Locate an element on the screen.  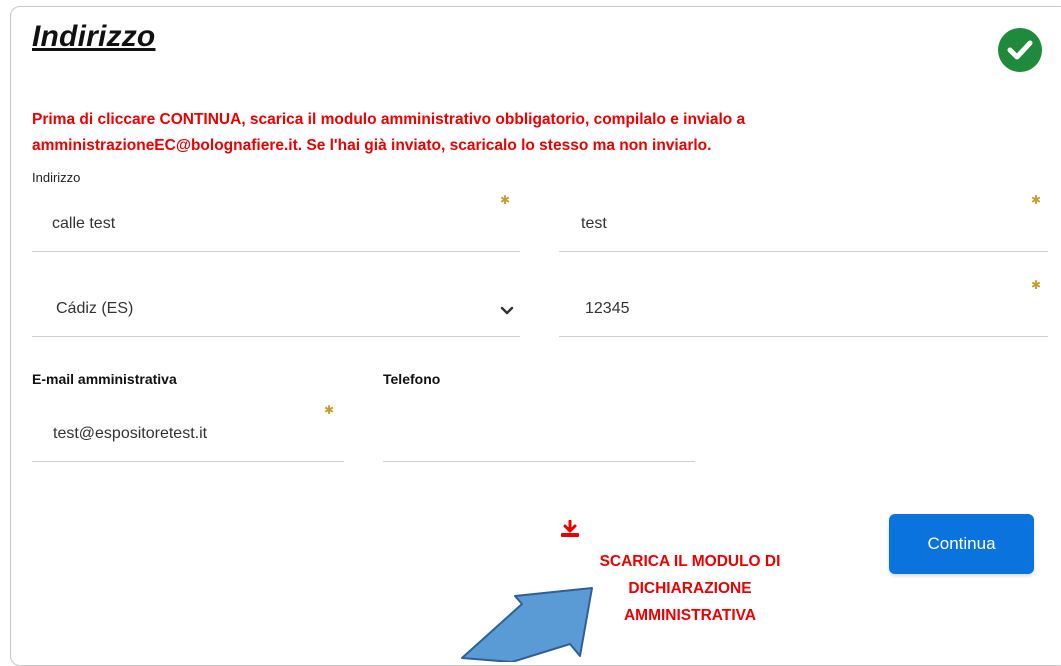
continue-button: Continua is located at coordinates (961, 544).